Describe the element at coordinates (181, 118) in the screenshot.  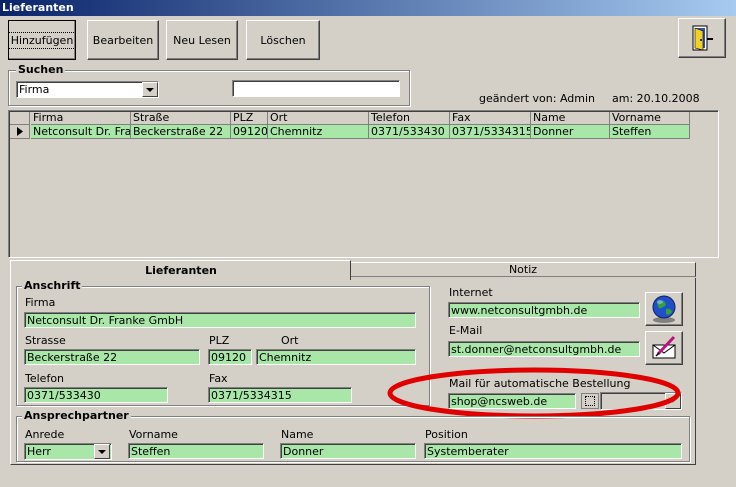
I see `grid-header-strasse: Straße` at that location.